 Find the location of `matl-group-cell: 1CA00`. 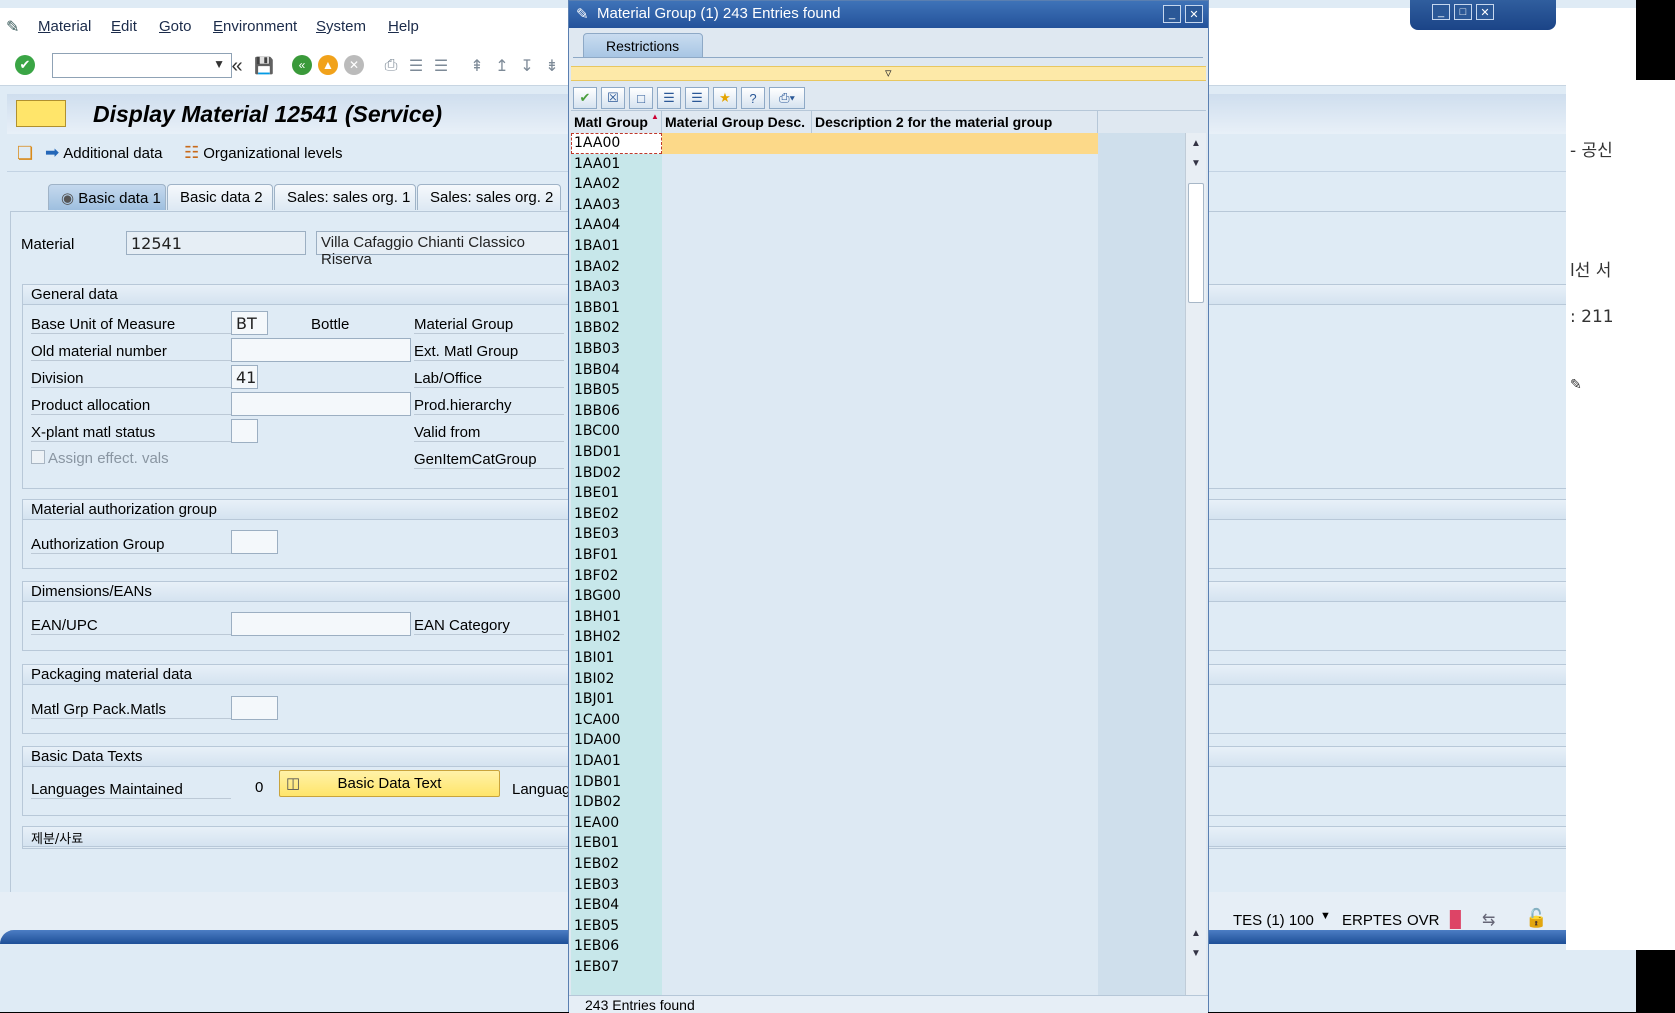

matl-group-cell: 1CA00 is located at coordinates (597, 720).